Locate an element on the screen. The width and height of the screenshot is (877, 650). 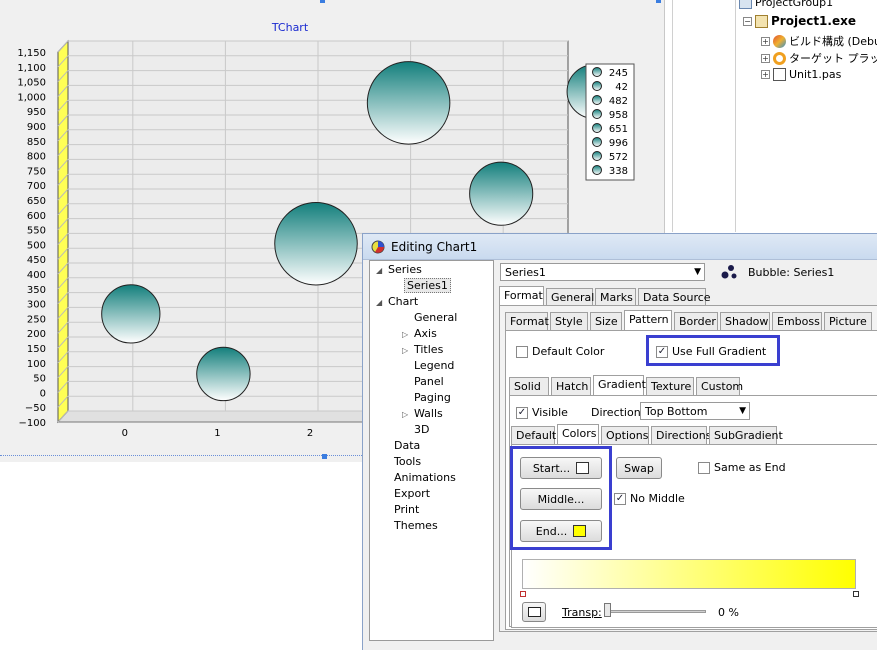
tab-directions: Directions is located at coordinates (681, 435).